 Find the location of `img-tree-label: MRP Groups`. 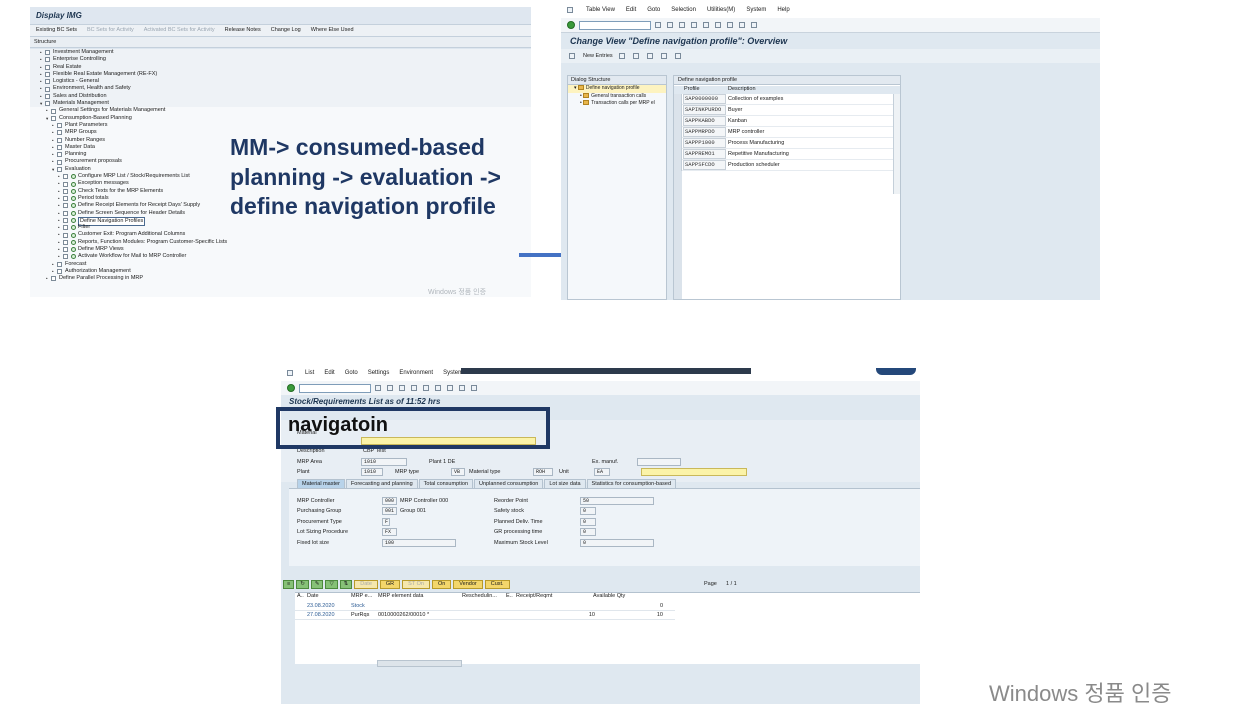

img-tree-label: MRP Groups is located at coordinates (81, 132).